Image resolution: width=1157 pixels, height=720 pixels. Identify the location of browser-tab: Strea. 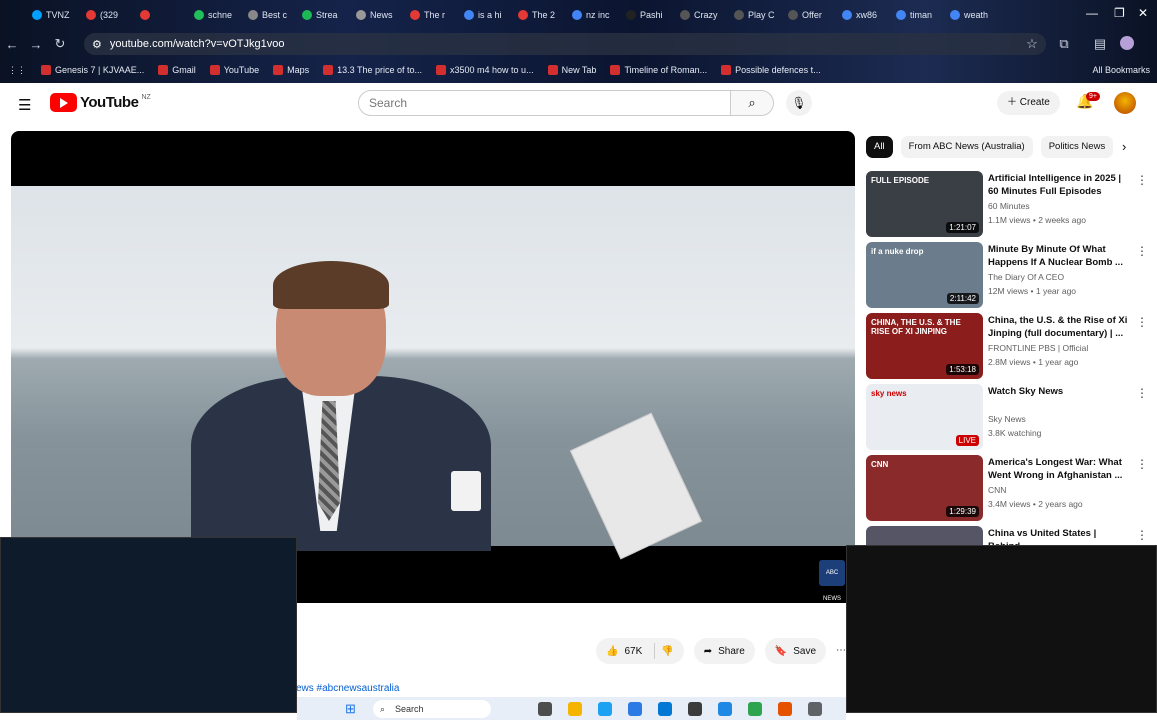
(323, 15).